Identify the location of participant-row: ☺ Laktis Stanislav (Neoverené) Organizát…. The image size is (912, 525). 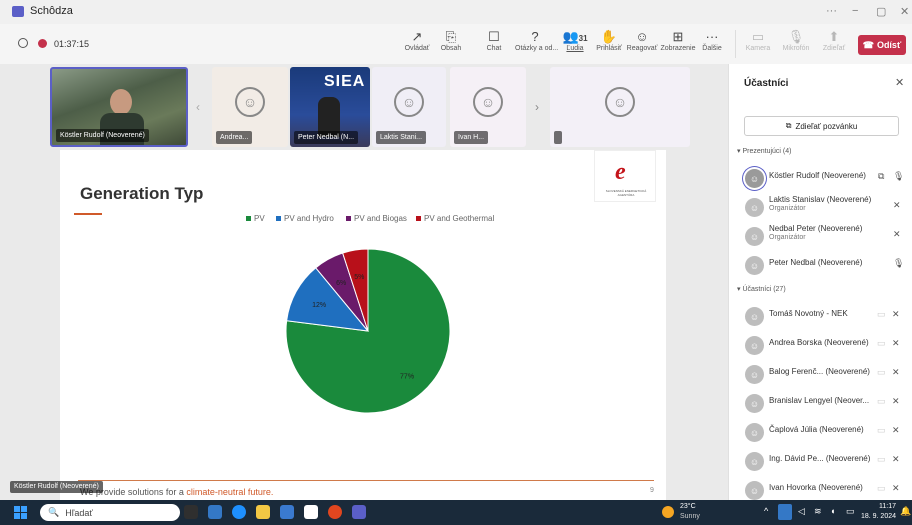
(820, 208).